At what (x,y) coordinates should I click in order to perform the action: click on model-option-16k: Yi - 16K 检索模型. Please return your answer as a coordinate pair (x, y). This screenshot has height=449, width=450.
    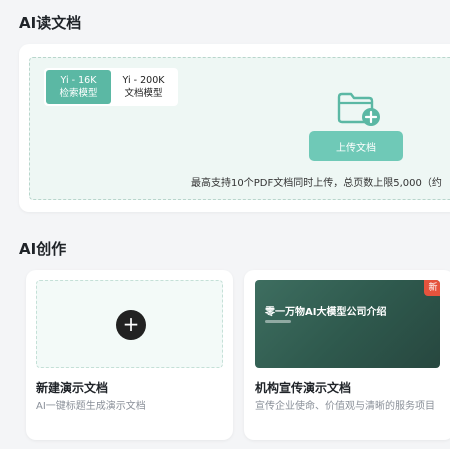
    Looking at the image, I should click on (78, 87).